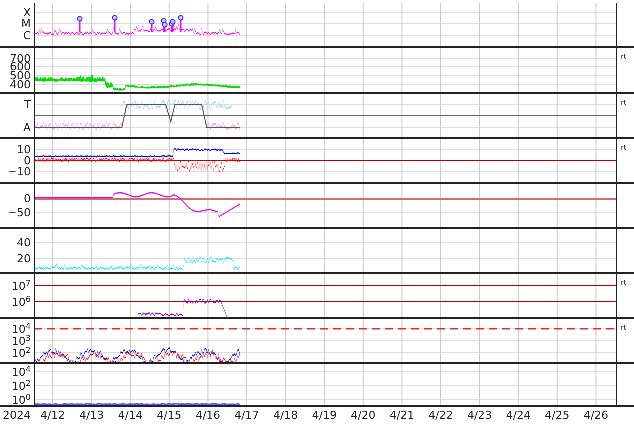 This screenshot has height=424, width=634. Describe the element at coordinates (21, 400) in the screenshot. I see `axis-tick-label: 10$^{0}$` at that location.